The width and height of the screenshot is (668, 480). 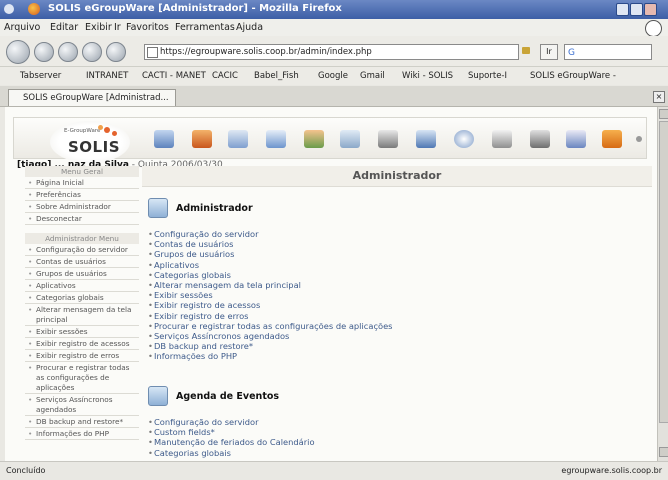 I want to click on sidebar-item-registro-acessos: Exibir registro de acessos, so click(x=82, y=344).